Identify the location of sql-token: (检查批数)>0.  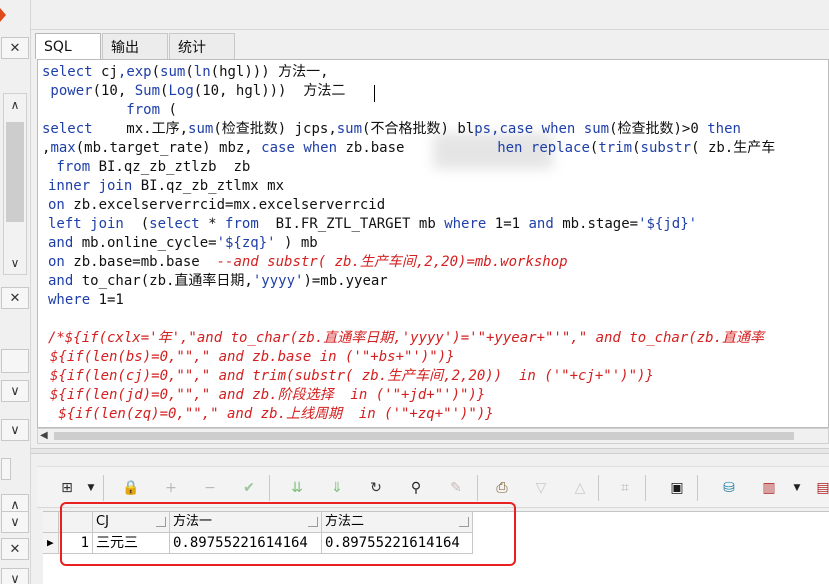
(658, 129).